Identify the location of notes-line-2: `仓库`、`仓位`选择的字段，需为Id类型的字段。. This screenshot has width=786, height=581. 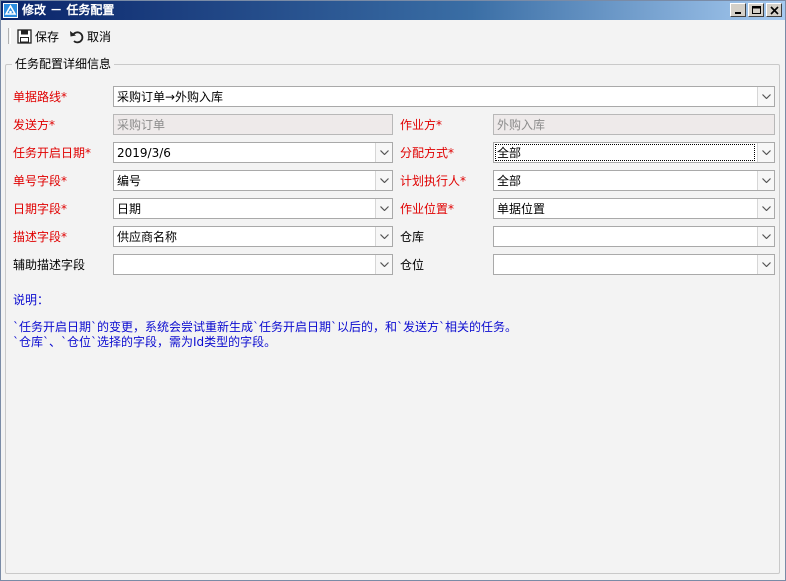
(145, 342).